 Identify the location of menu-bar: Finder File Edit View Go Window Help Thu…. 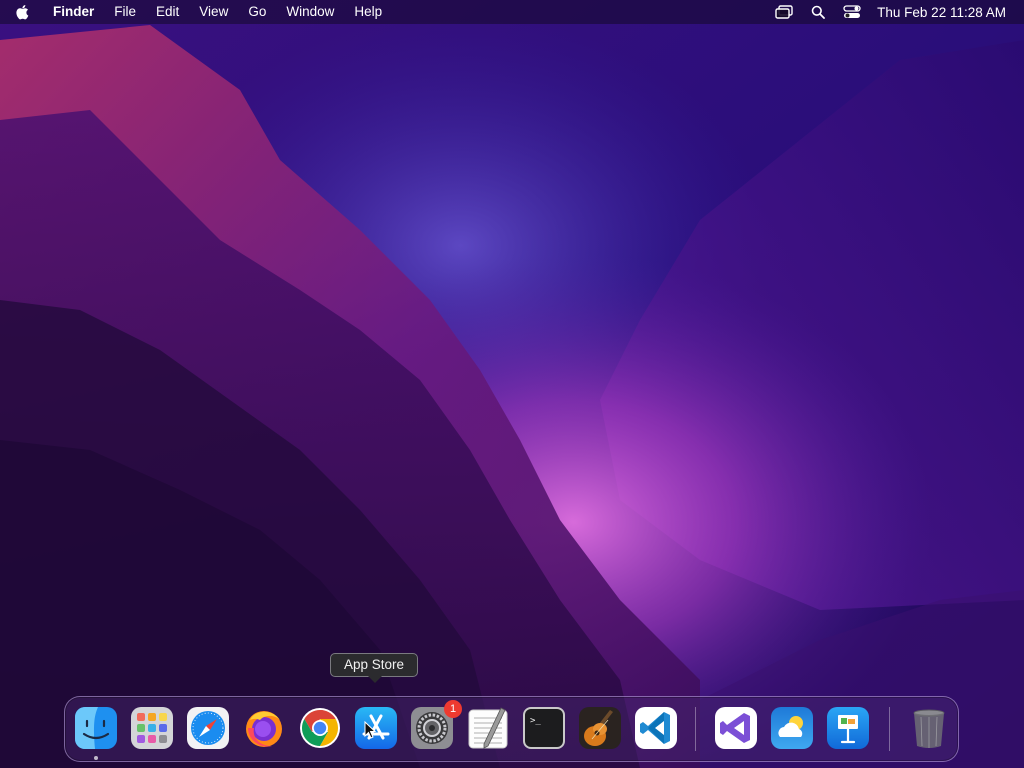
(512, 12).